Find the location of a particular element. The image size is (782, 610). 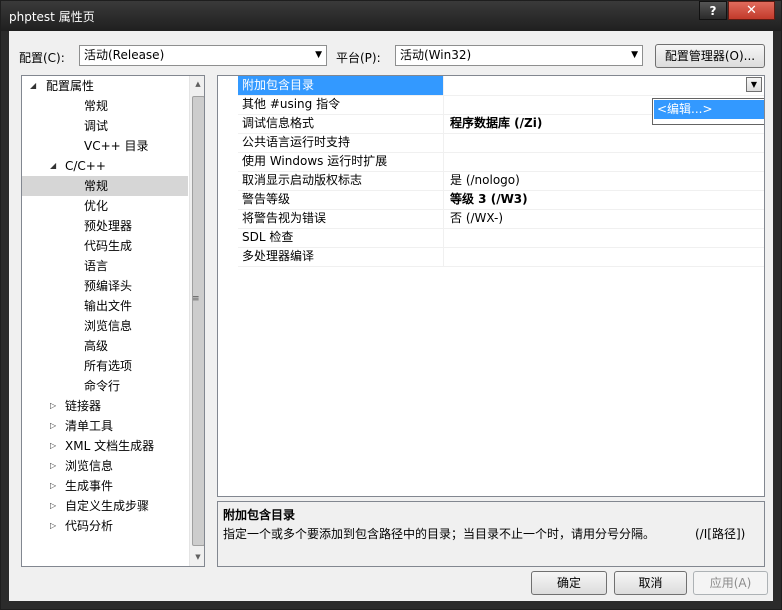

property-row: SDL 检查 is located at coordinates (501, 238).